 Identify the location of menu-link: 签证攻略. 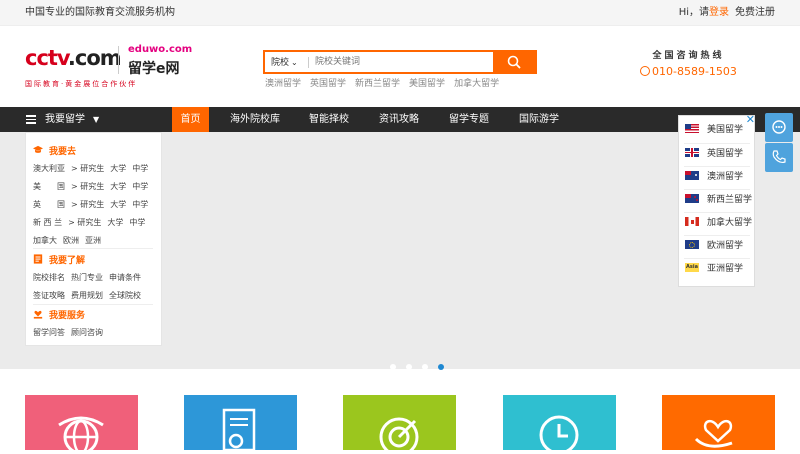
(49, 295).